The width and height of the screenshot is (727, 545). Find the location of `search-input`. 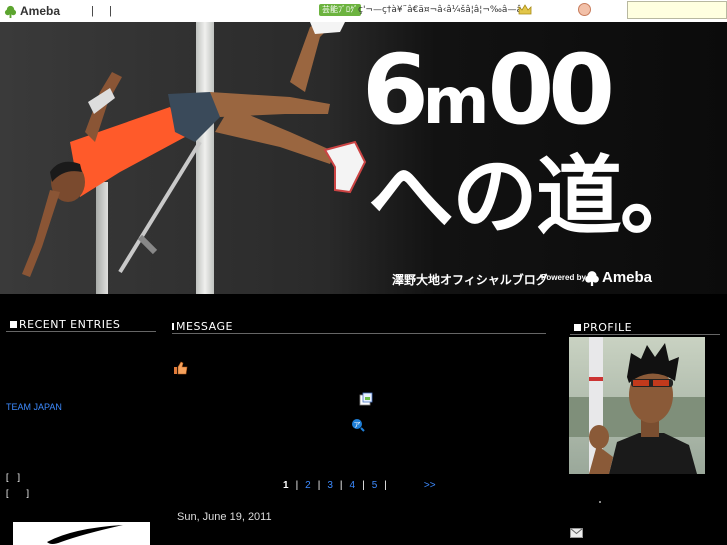

search-input is located at coordinates (677, 10).